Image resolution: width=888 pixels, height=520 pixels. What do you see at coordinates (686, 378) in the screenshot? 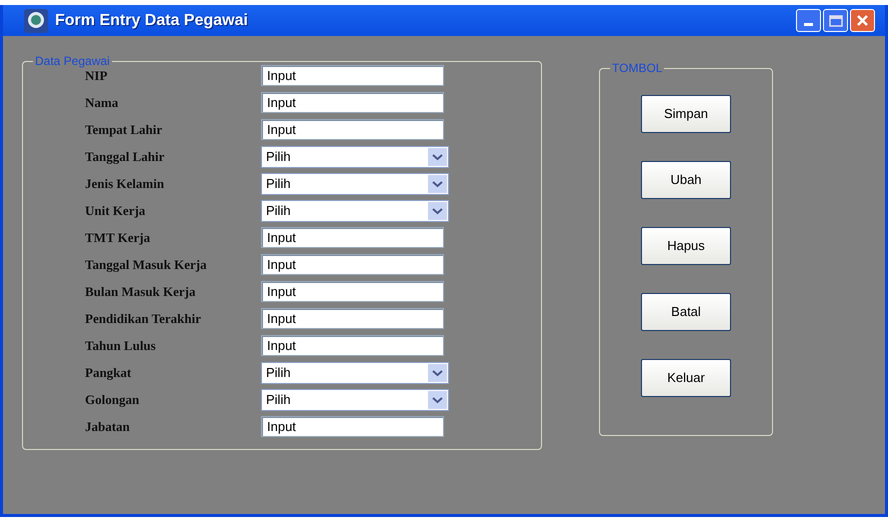
I see `action-button: Keluar` at bounding box center [686, 378].